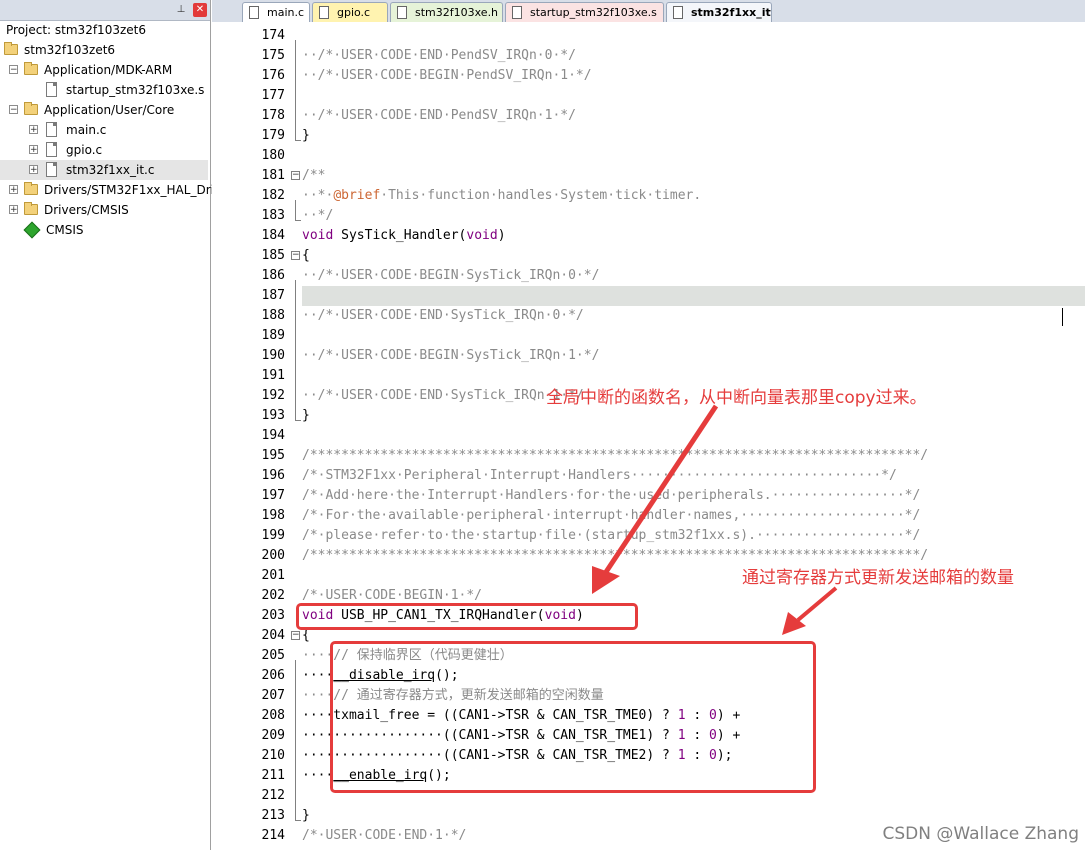  Describe the element at coordinates (981, 834) in the screenshot. I see `watermark: CSDN @Wallace Zhang` at that location.